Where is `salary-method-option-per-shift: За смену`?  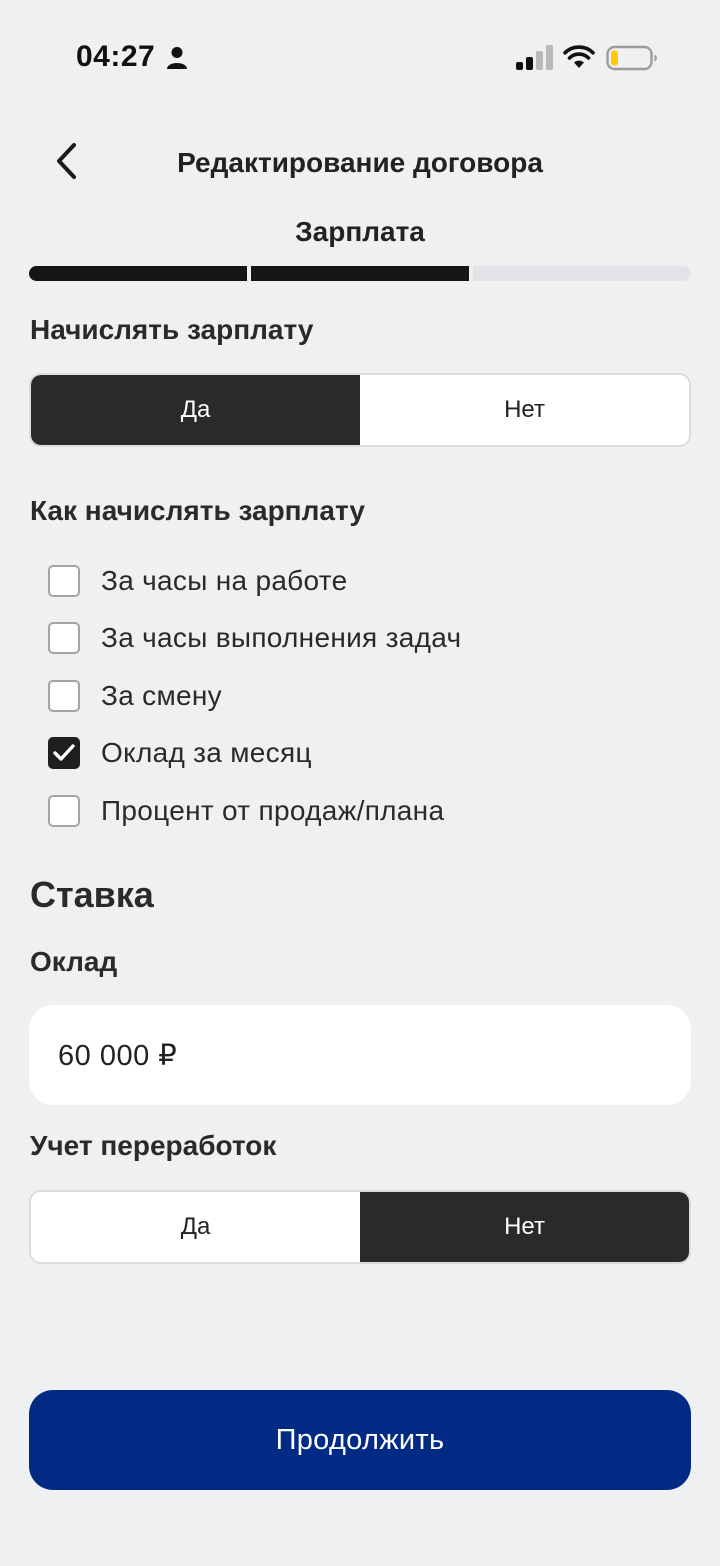 salary-method-option-per-shift: За смену is located at coordinates (254, 696).